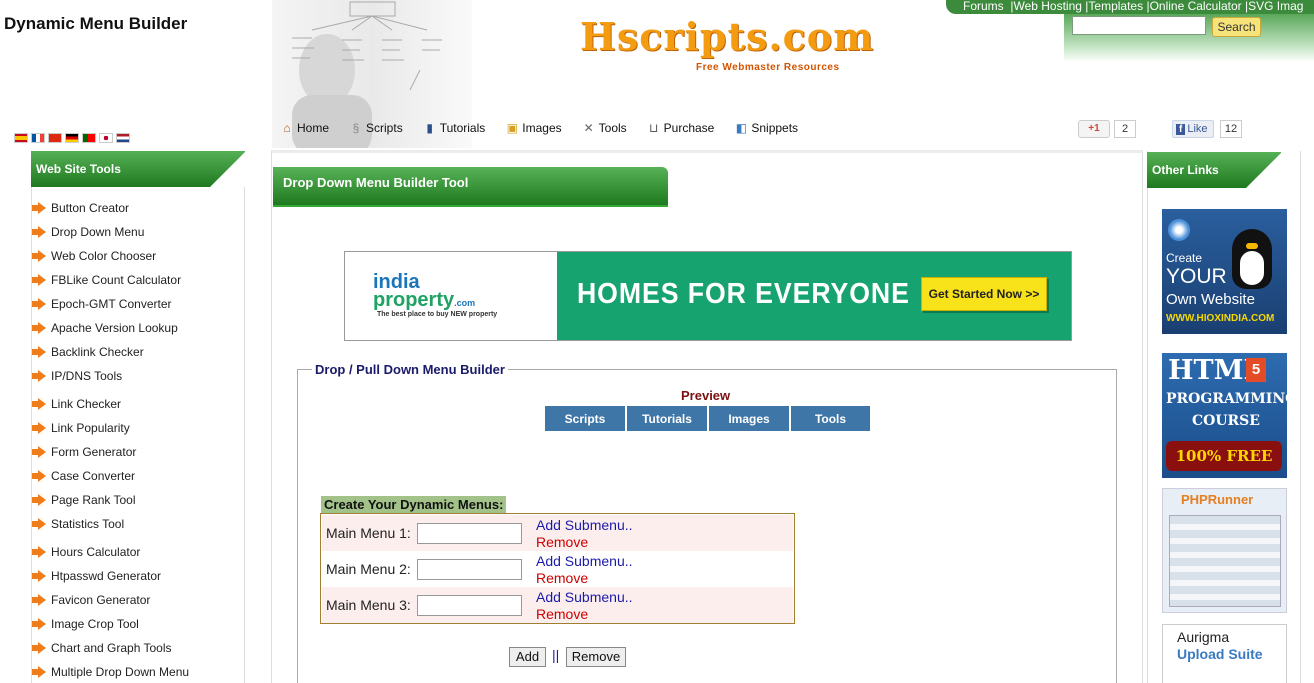  Describe the element at coordinates (469, 605) in the screenshot. I see `main-menu-3-input` at that location.